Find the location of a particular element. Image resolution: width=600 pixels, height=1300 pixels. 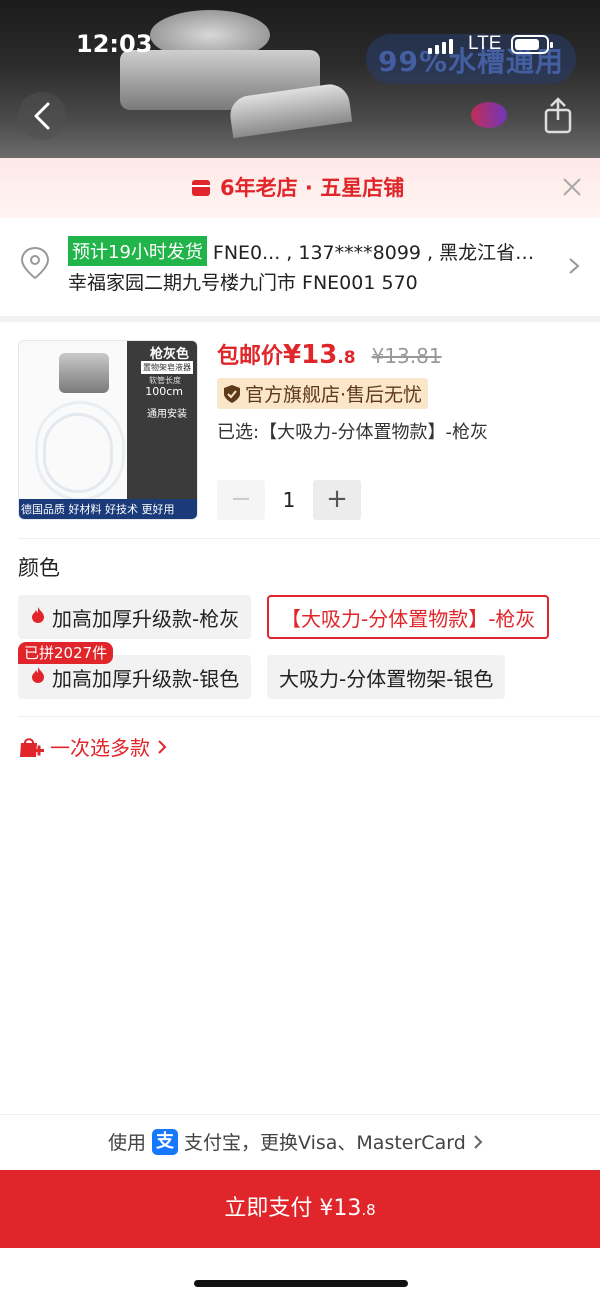

color-option-4: 大吸力-分体置物架-银色 is located at coordinates (386, 677).